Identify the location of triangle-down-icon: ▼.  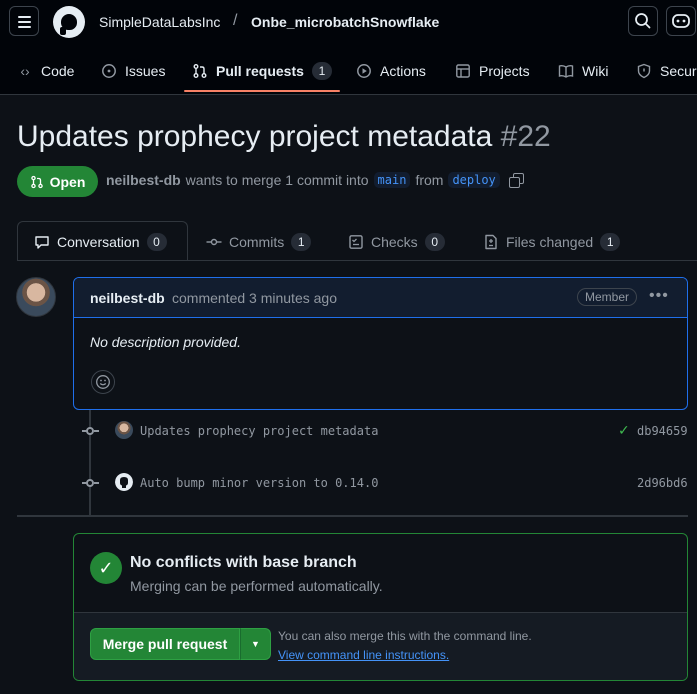
(255, 644).